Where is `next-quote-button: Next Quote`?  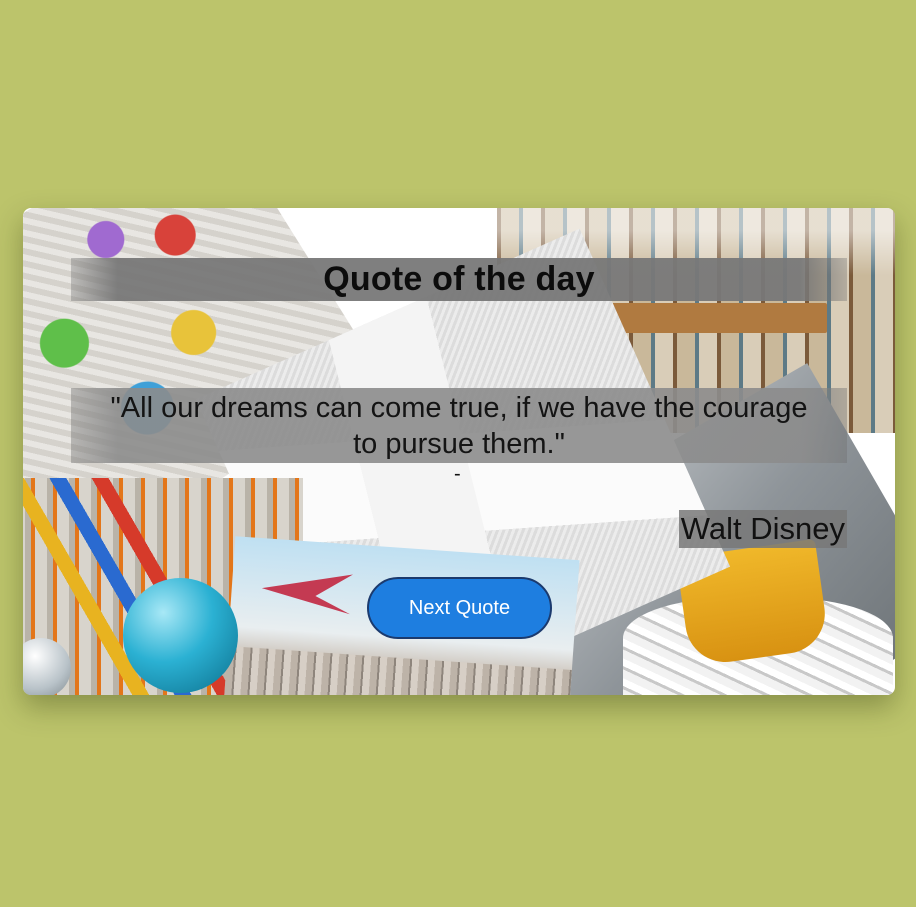
next-quote-button: Next Quote is located at coordinates (459, 608).